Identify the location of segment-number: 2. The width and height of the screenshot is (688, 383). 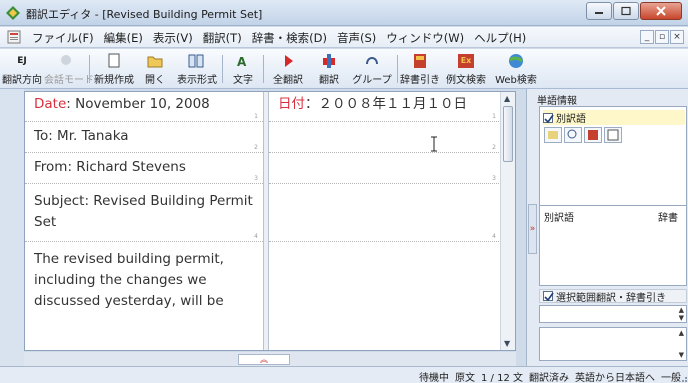
(494, 147).